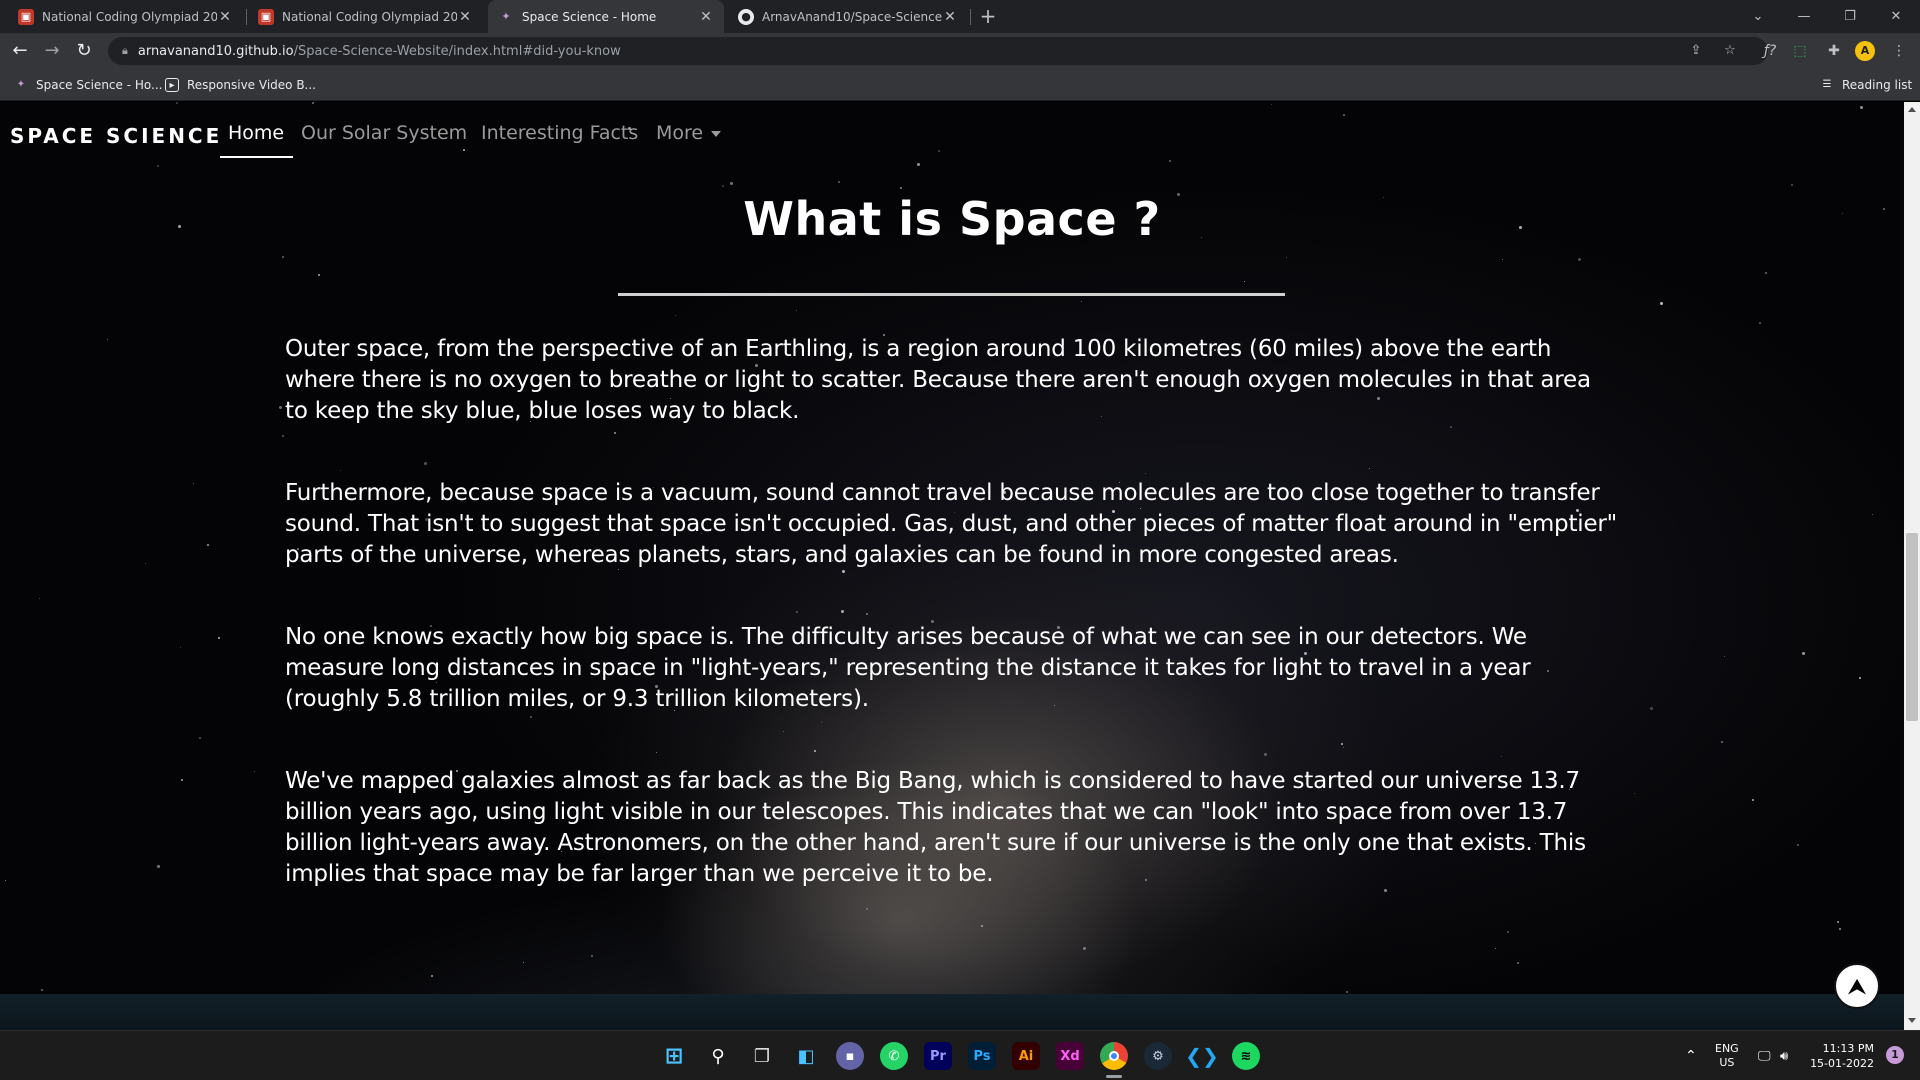 The image size is (1920, 1080). Describe the element at coordinates (1800, 51) in the screenshot. I see `screenshot-extension-icon: ⬚` at that location.